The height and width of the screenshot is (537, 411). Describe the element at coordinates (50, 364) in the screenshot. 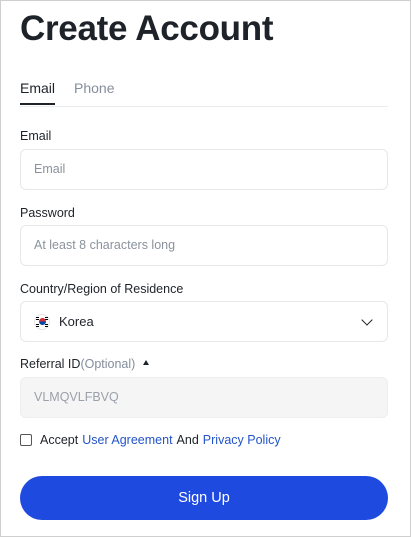

I see `referral-label-text: Referral ID` at that location.